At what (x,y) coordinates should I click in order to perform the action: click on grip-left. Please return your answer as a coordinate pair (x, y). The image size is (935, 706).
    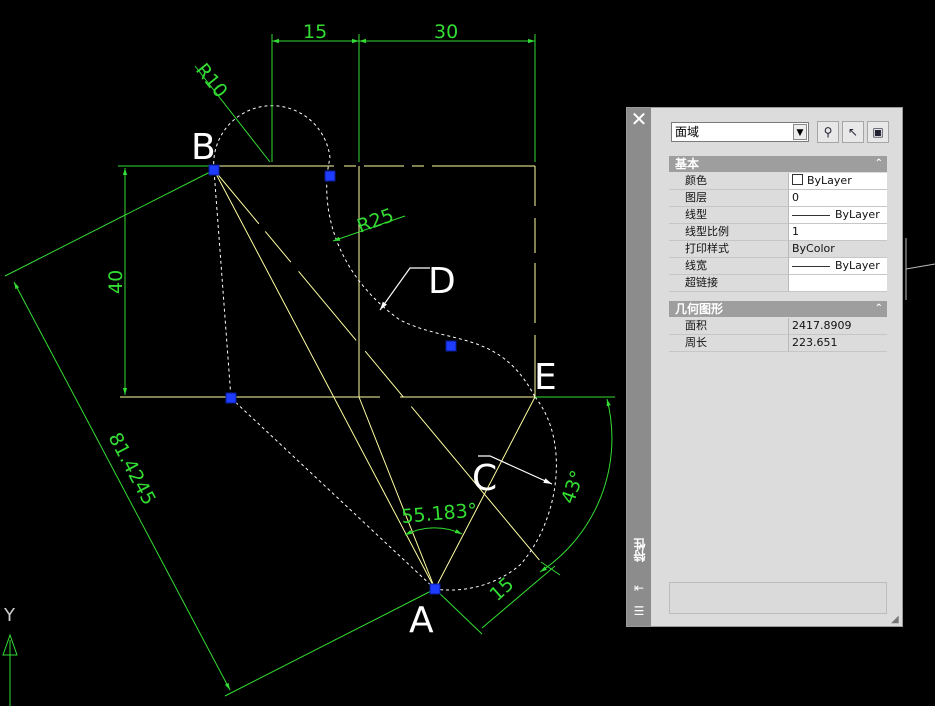
    Looking at the image, I should click on (231, 398).